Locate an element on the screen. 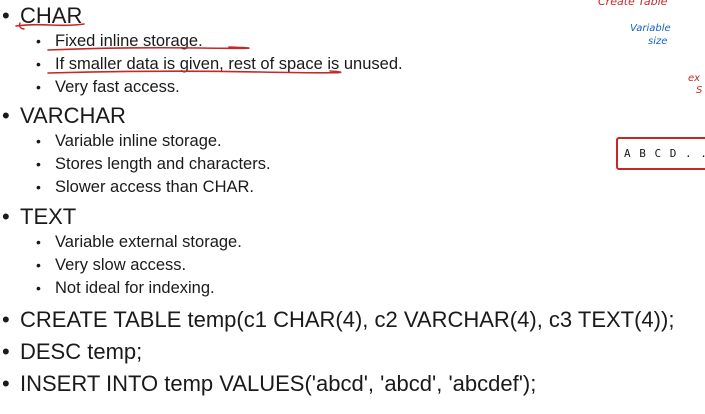  sub-bullet-text-3: • Not ideal for indexing. is located at coordinates (125, 288).